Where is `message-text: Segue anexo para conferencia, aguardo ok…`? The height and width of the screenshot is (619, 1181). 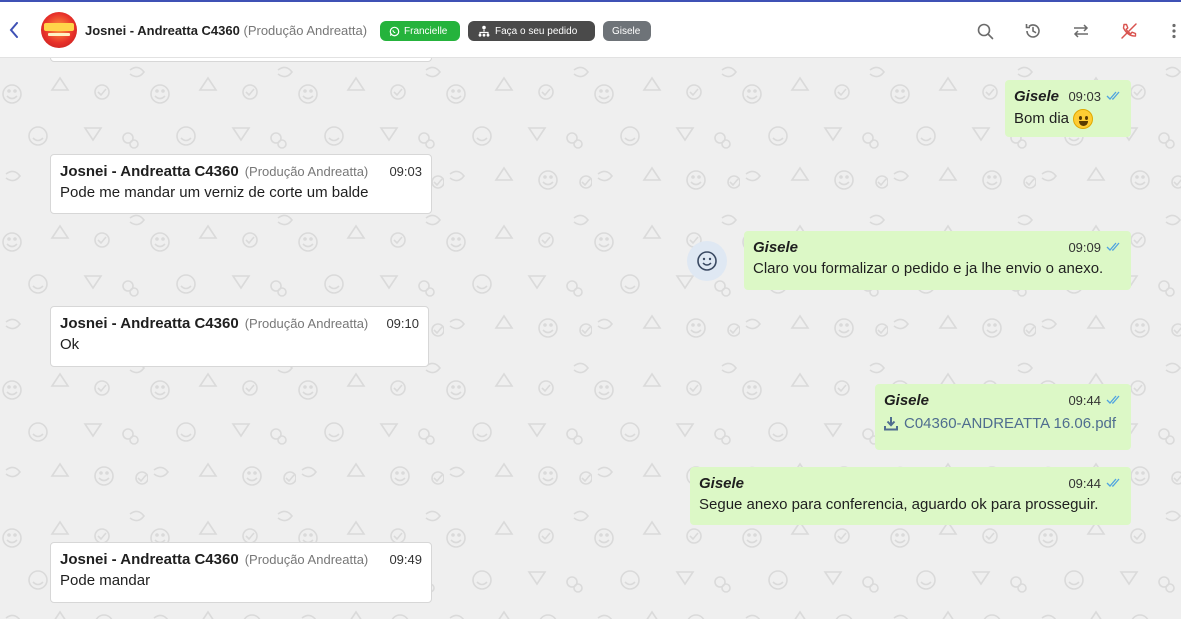 message-text: Segue anexo para conferencia, aguardo ok… is located at coordinates (899, 504).